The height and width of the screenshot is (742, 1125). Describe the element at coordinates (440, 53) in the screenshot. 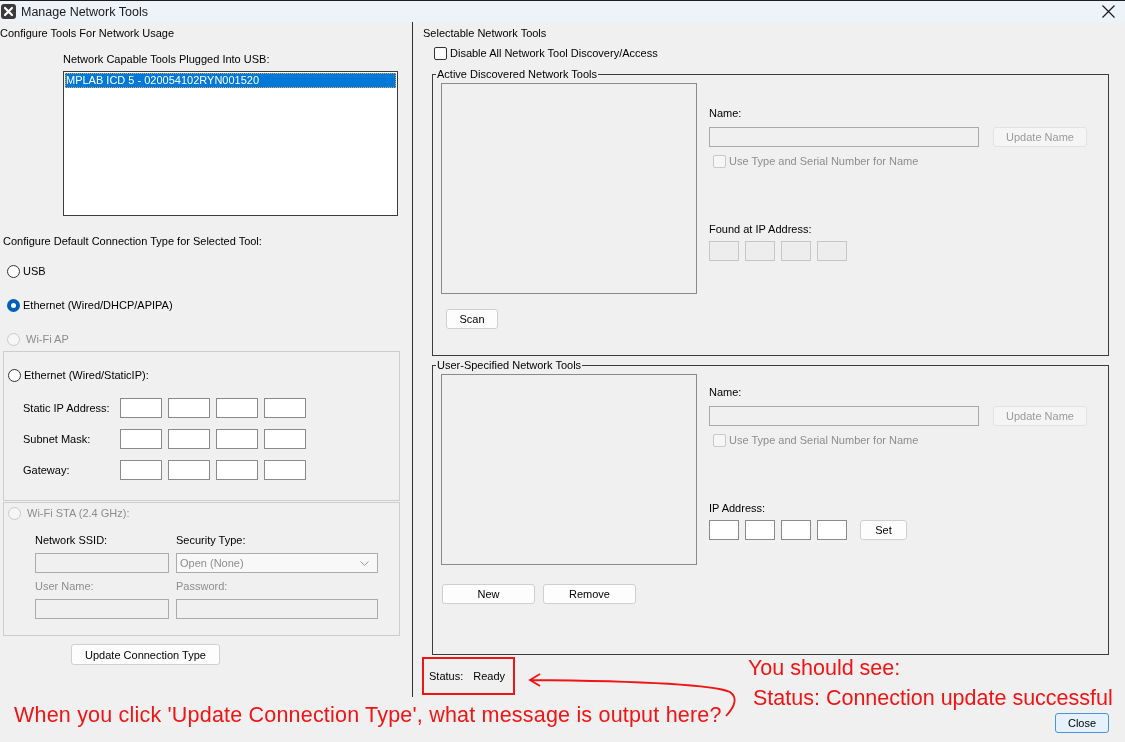

I see `checkbox` at that location.